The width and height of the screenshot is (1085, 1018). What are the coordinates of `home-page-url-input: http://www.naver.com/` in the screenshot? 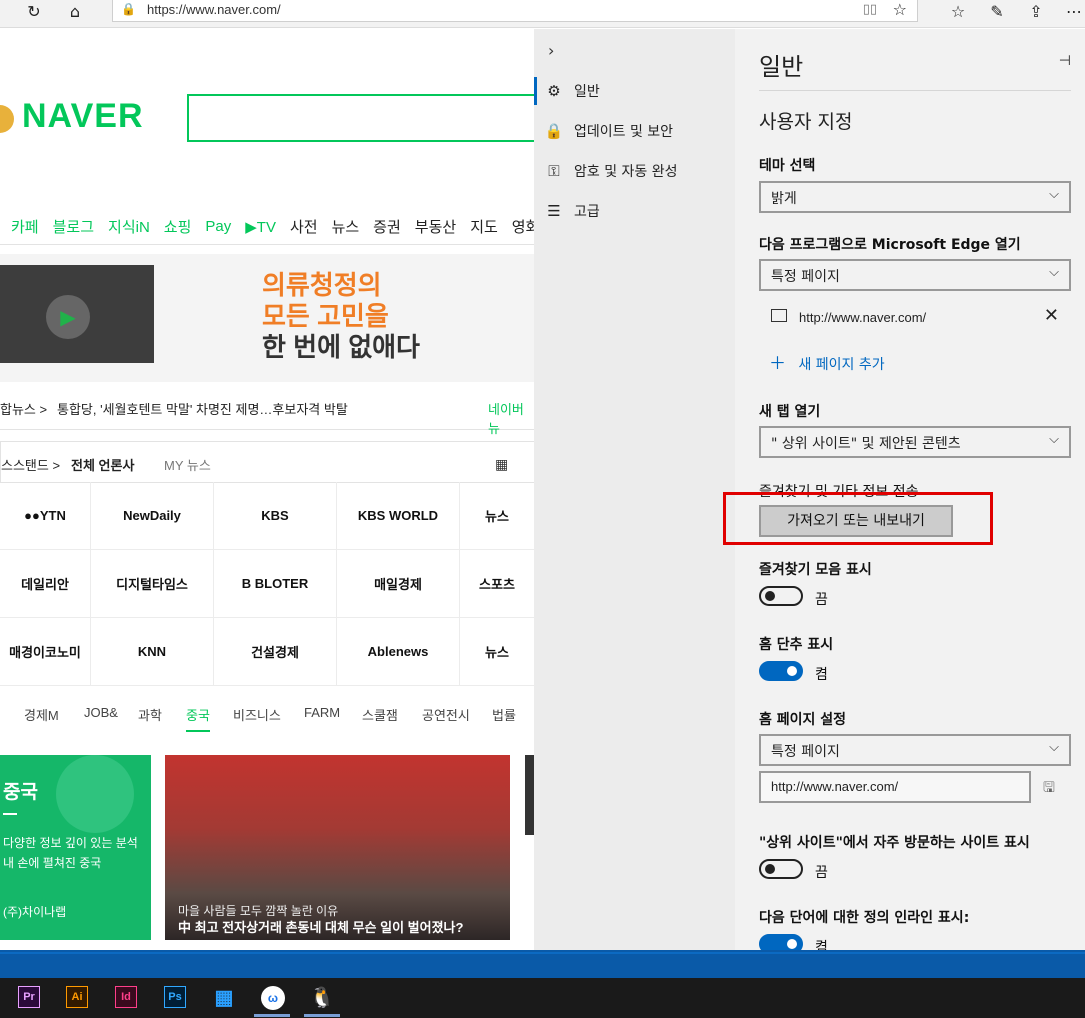 It's located at (895, 787).